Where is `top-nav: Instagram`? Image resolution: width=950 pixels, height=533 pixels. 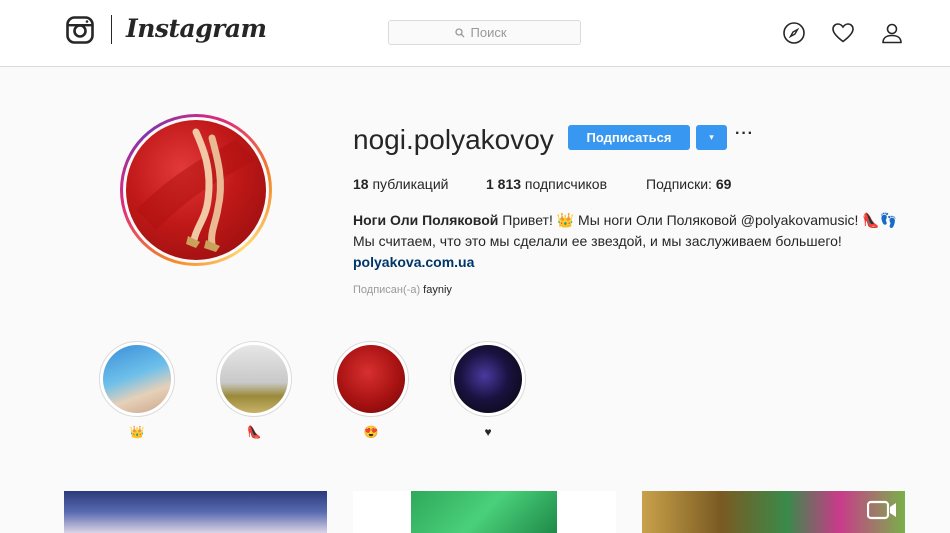 top-nav: Instagram is located at coordinates (475, 33).